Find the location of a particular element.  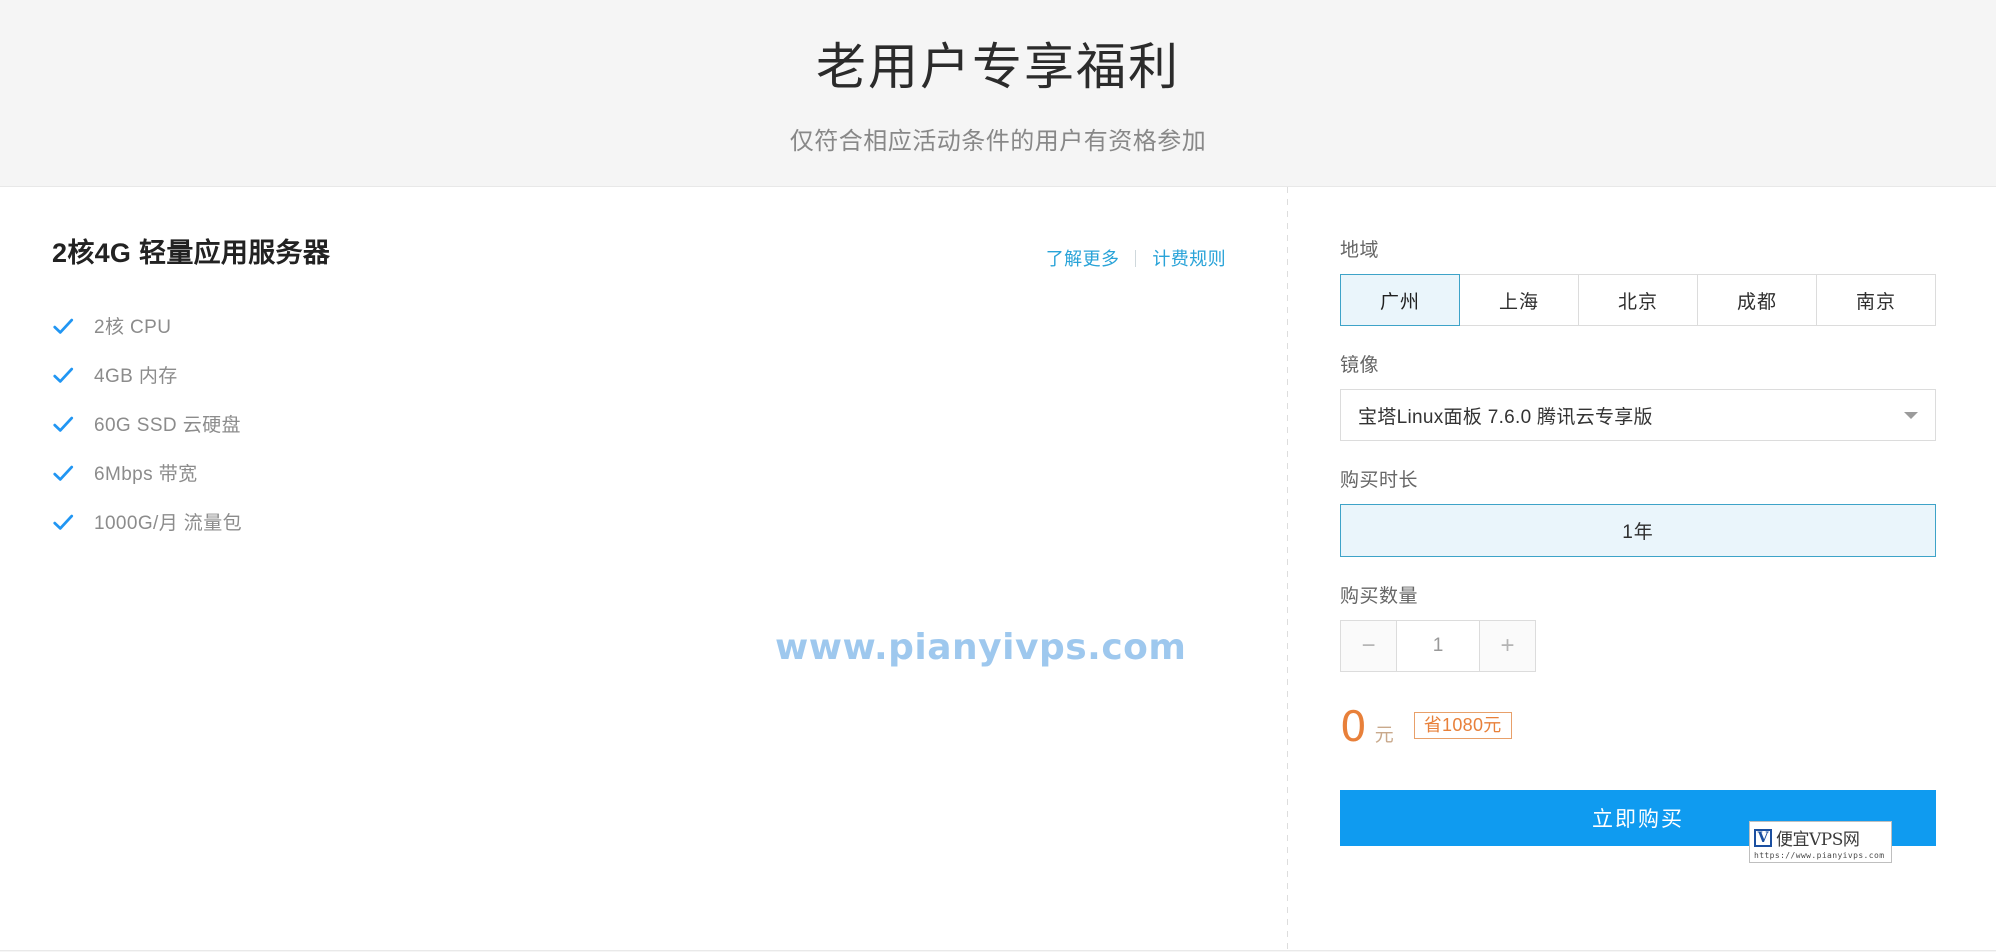

region-field: 地域 广州 上海 北京 成都 南京 is located at coordinates (1638, 280).